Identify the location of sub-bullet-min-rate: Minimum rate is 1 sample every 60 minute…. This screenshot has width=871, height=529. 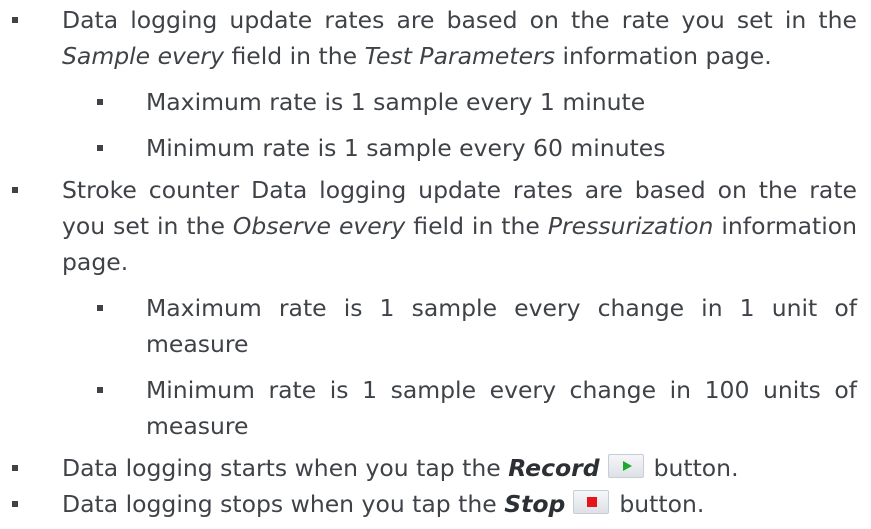
(435, 148).